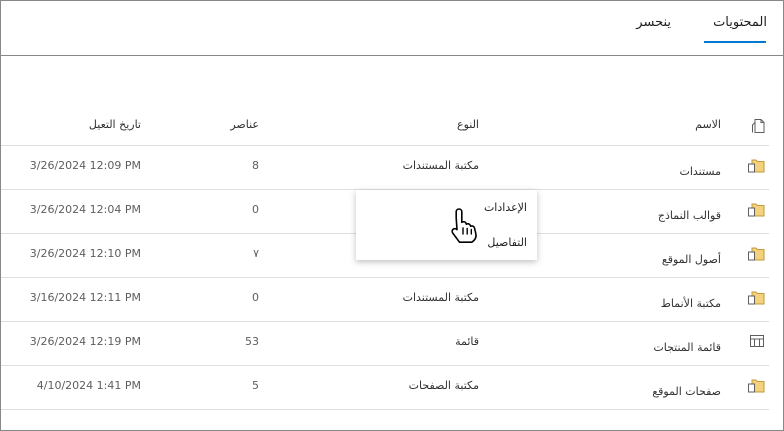 The image size is (784, 431). What do you see at coordinates (256, 253) in the screenshot?
I see `row-items: ٧` at bounding box center [256, 253].